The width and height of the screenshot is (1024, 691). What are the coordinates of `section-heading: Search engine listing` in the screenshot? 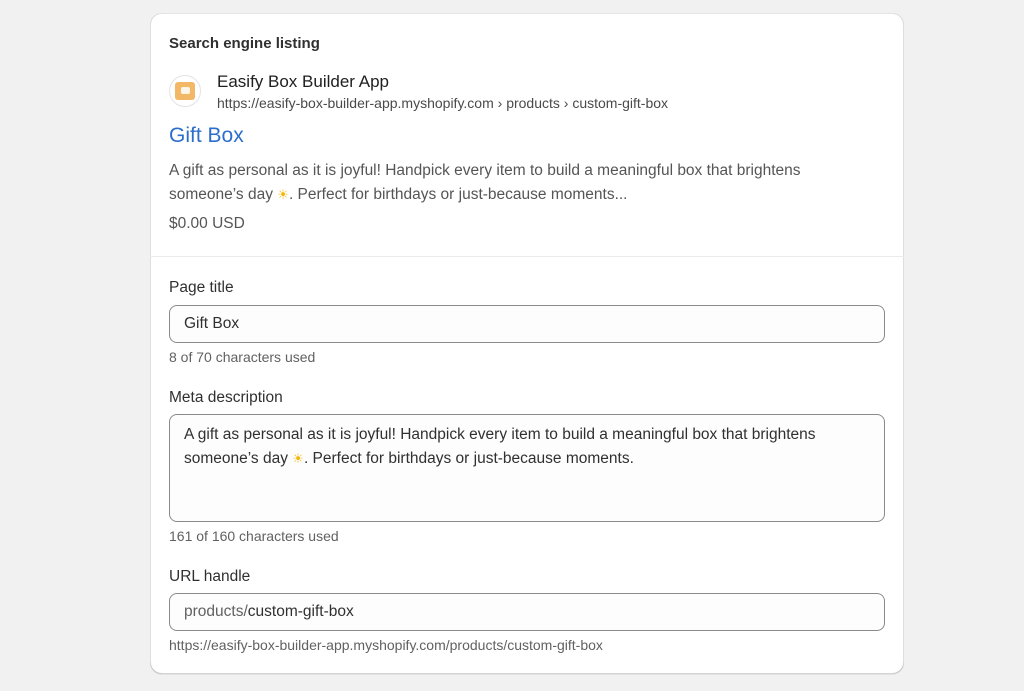 It's located at (244, 43).